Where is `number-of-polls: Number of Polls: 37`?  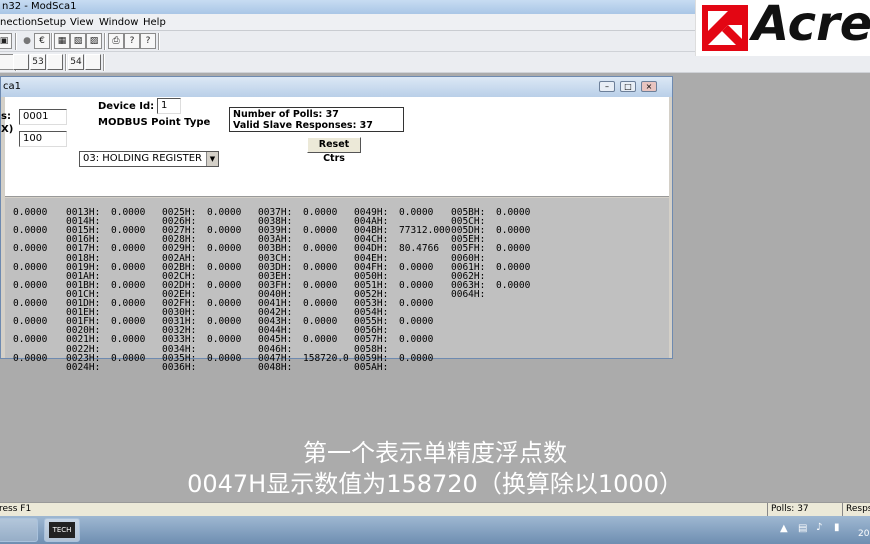
number-of-polls: Number of Polls: 37 is located at coordinates (286, 114).